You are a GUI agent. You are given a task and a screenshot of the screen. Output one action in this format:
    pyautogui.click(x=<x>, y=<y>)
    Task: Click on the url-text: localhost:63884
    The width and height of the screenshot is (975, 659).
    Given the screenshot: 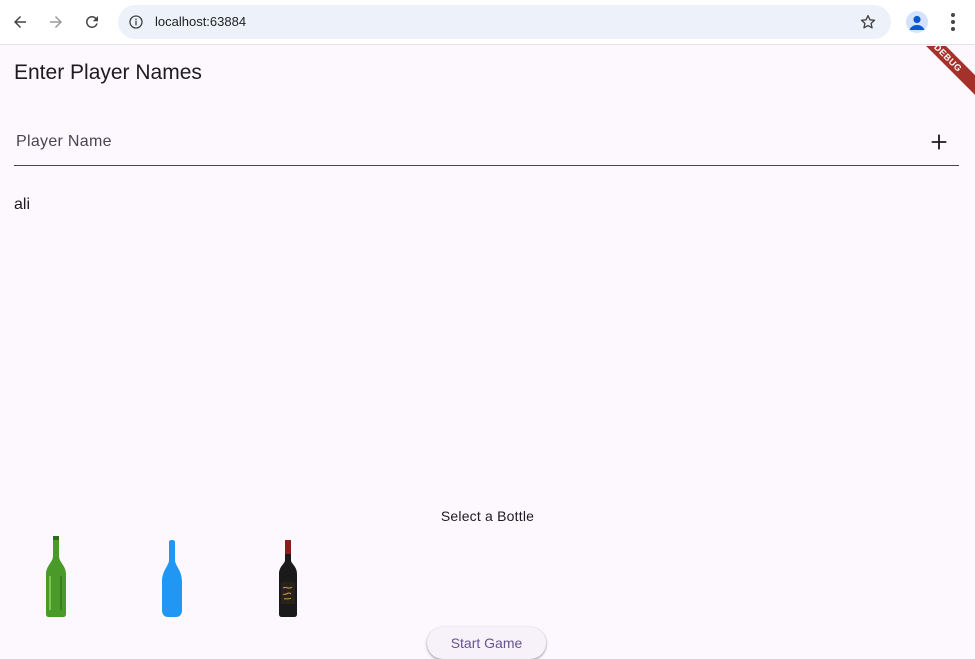 What is the action you would take?
    pyautogui.click(x=200, y=21)
    